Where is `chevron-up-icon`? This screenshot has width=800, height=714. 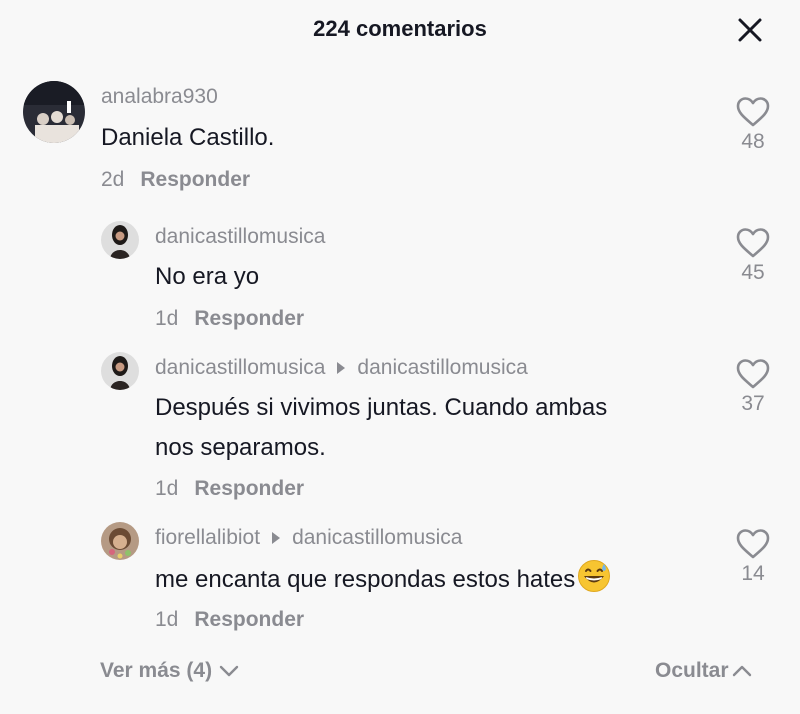
chevron-up-icon is located at coordinates (741, 671).